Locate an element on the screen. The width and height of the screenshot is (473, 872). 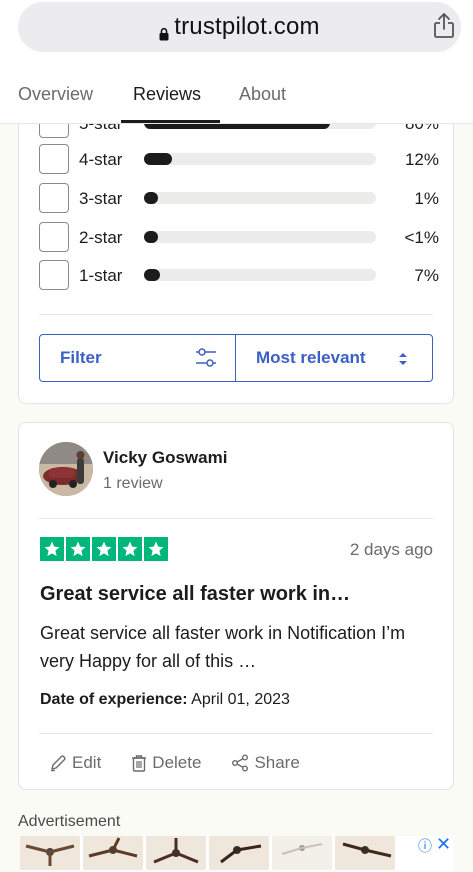
lock-icon is located at coordinates (164, 30).